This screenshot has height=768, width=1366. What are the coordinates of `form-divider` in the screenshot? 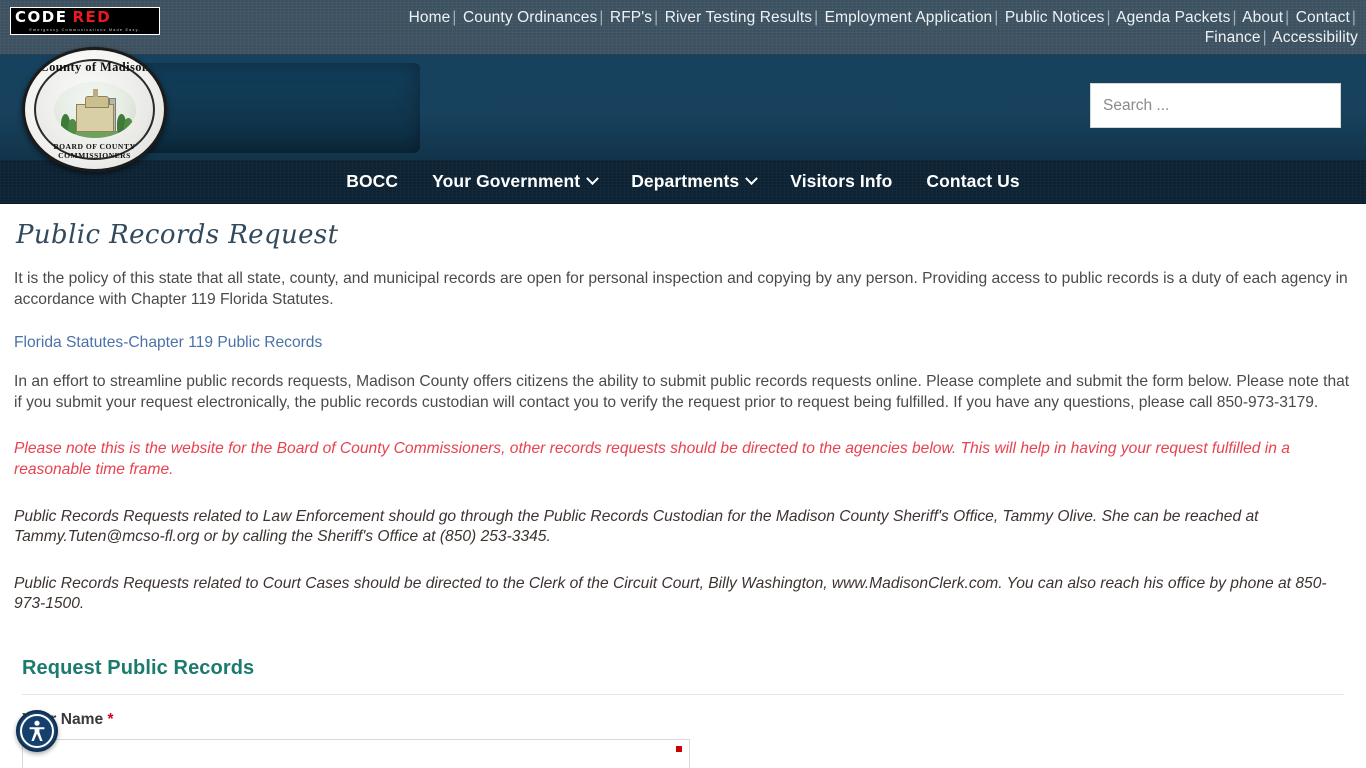 It's located at (683, 694).